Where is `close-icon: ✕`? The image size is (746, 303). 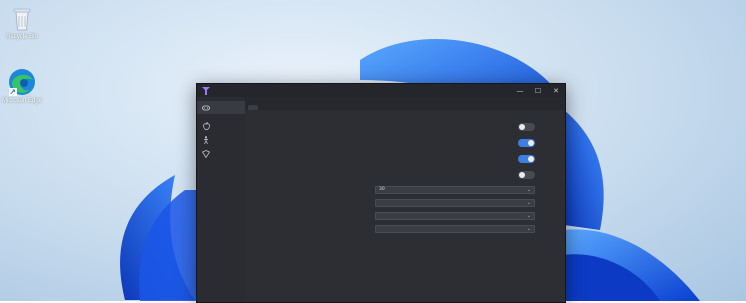 close-icon: ✕ is located at coordinates (556, 90).